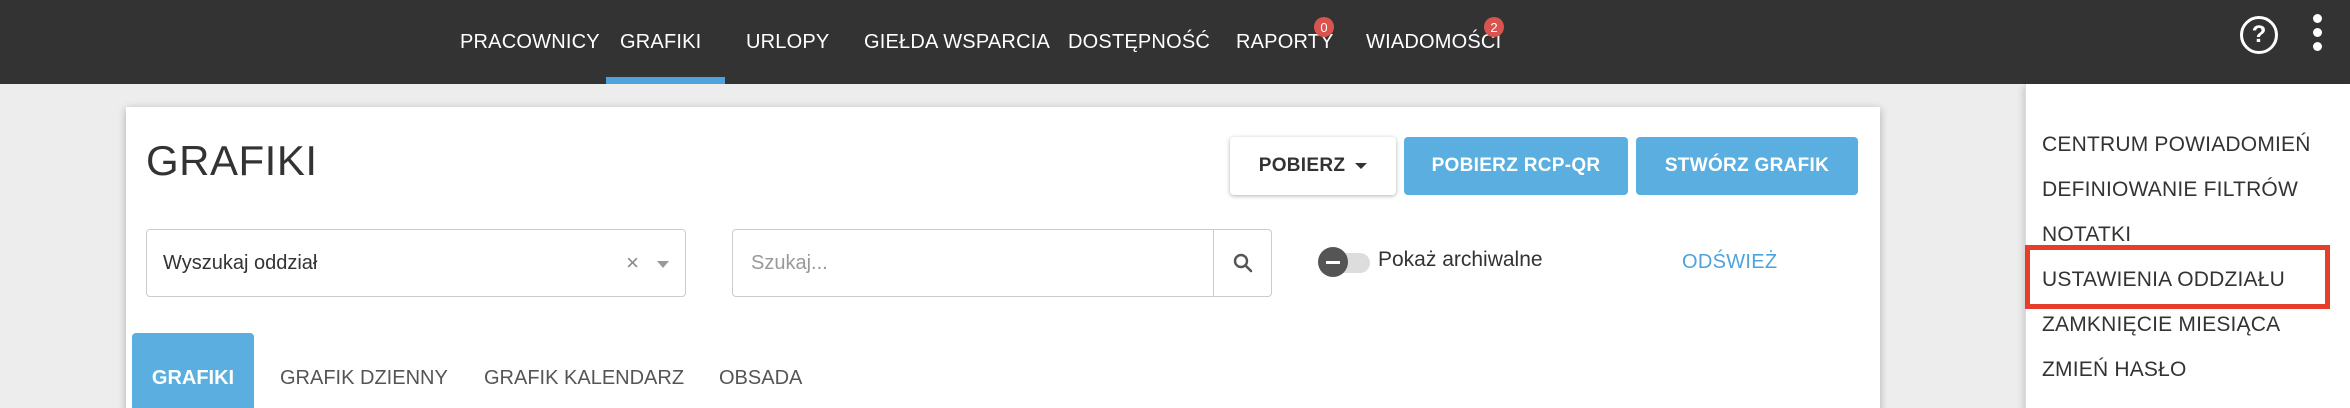 The width and height of the screenshot is (2350, 408). I want to click on download-button-label: POBIERZ, so click(1302, 165).